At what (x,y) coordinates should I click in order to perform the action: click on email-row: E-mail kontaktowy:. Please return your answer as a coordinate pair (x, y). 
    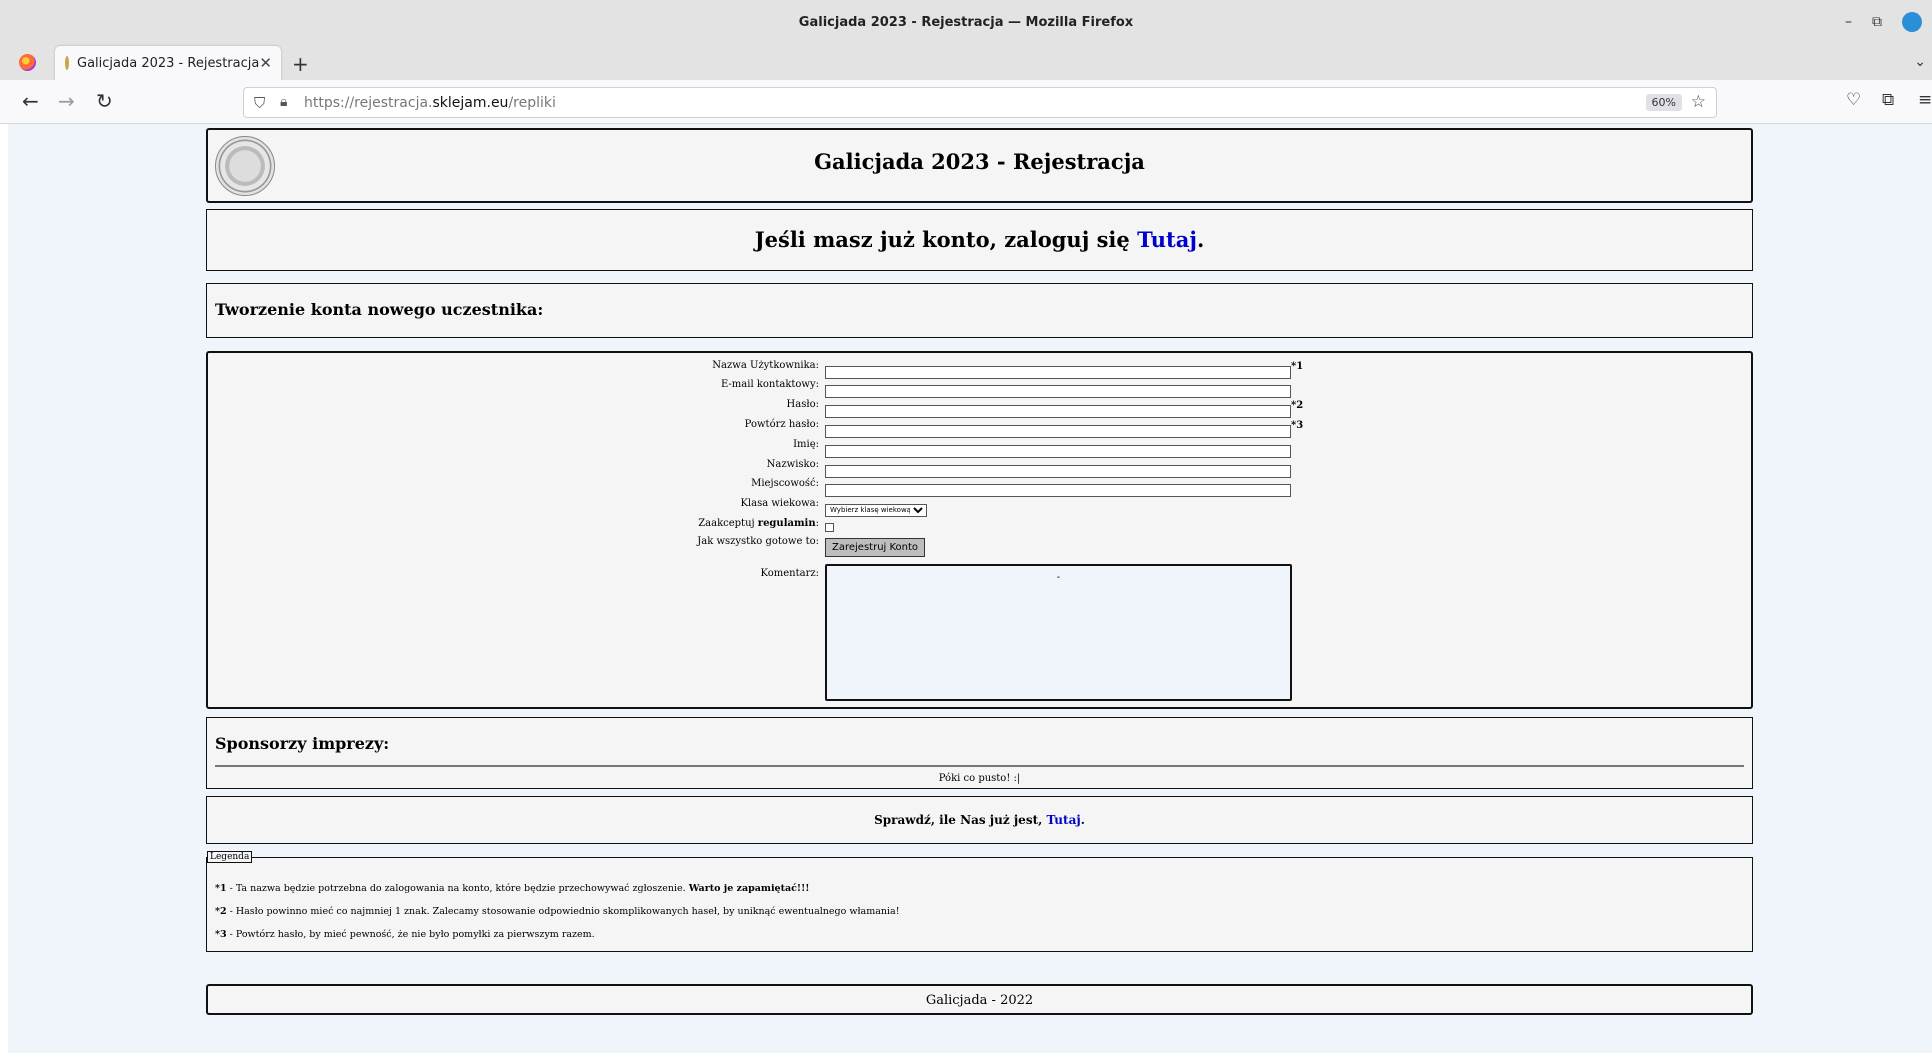
    Looking at the image, I should click on (979, 387).